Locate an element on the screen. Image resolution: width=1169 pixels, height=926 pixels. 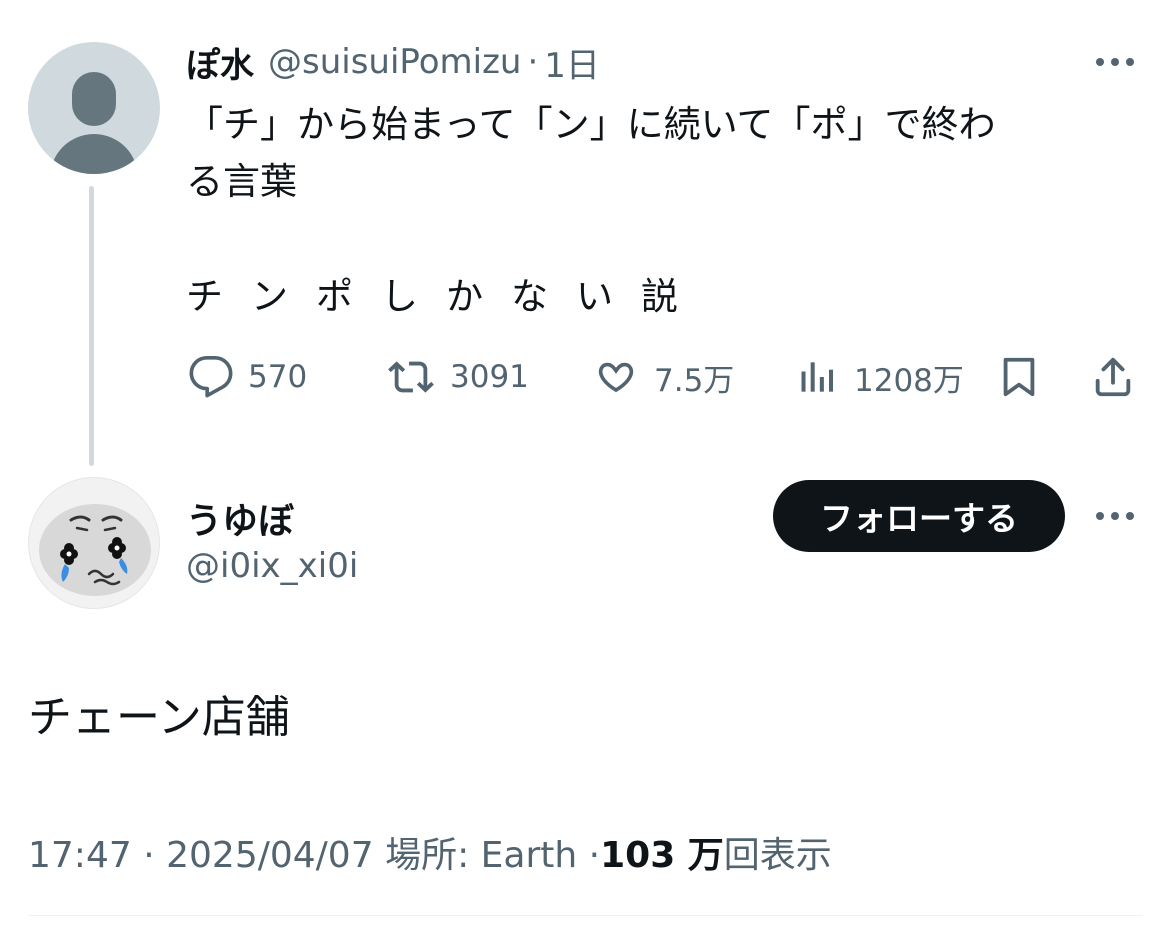
bookmark-icon is located at coordinates (1019, 377).